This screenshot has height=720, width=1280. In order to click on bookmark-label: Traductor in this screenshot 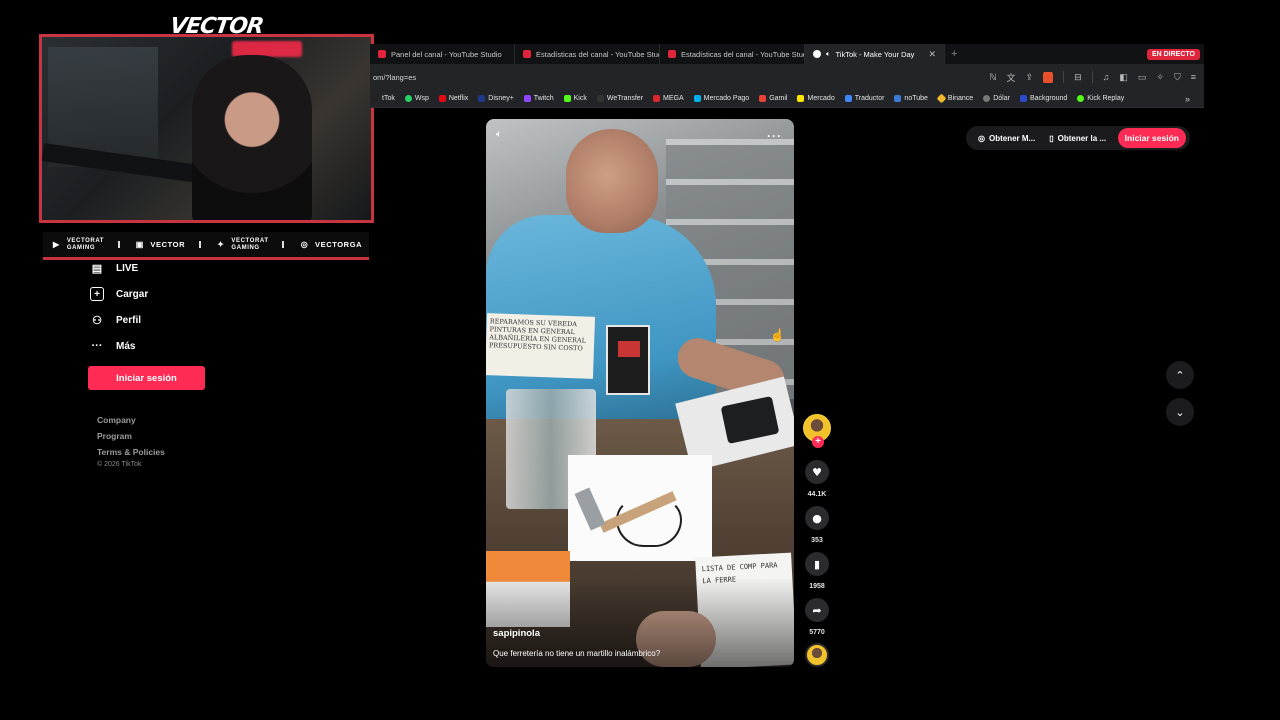, I will do `click(869, 98)`.